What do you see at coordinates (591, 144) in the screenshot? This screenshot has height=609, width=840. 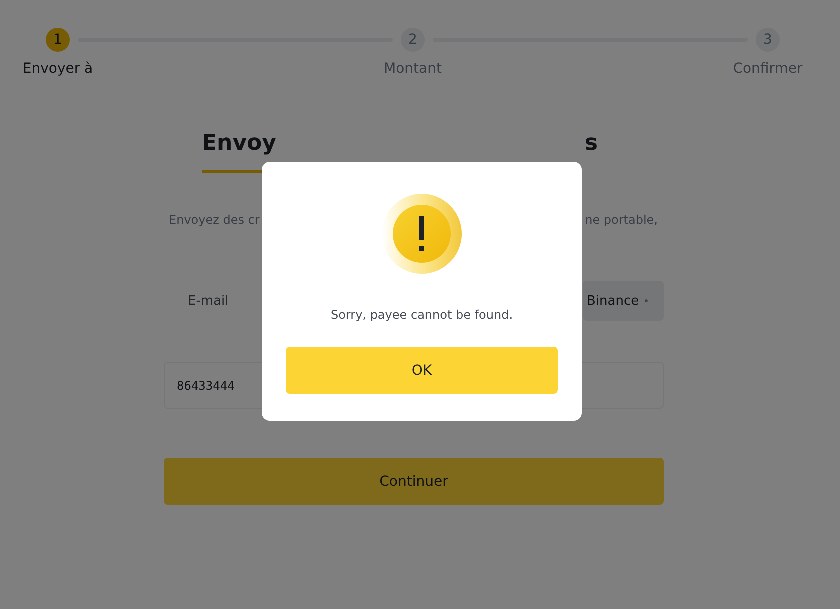 I see `page-title: s` at bounding box center [591, 144].